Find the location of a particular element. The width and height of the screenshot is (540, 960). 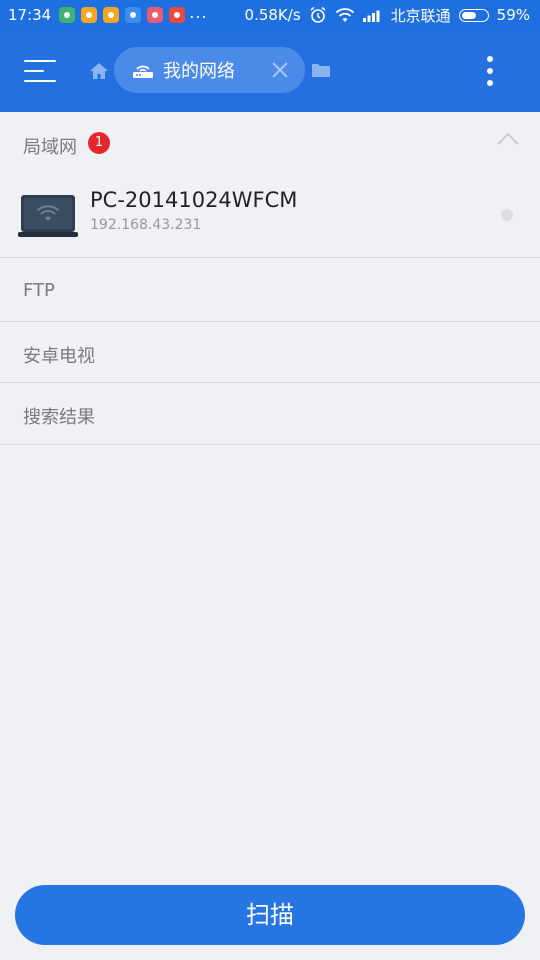

section-ftp-header: FTP is located at coordinates (270, 289).